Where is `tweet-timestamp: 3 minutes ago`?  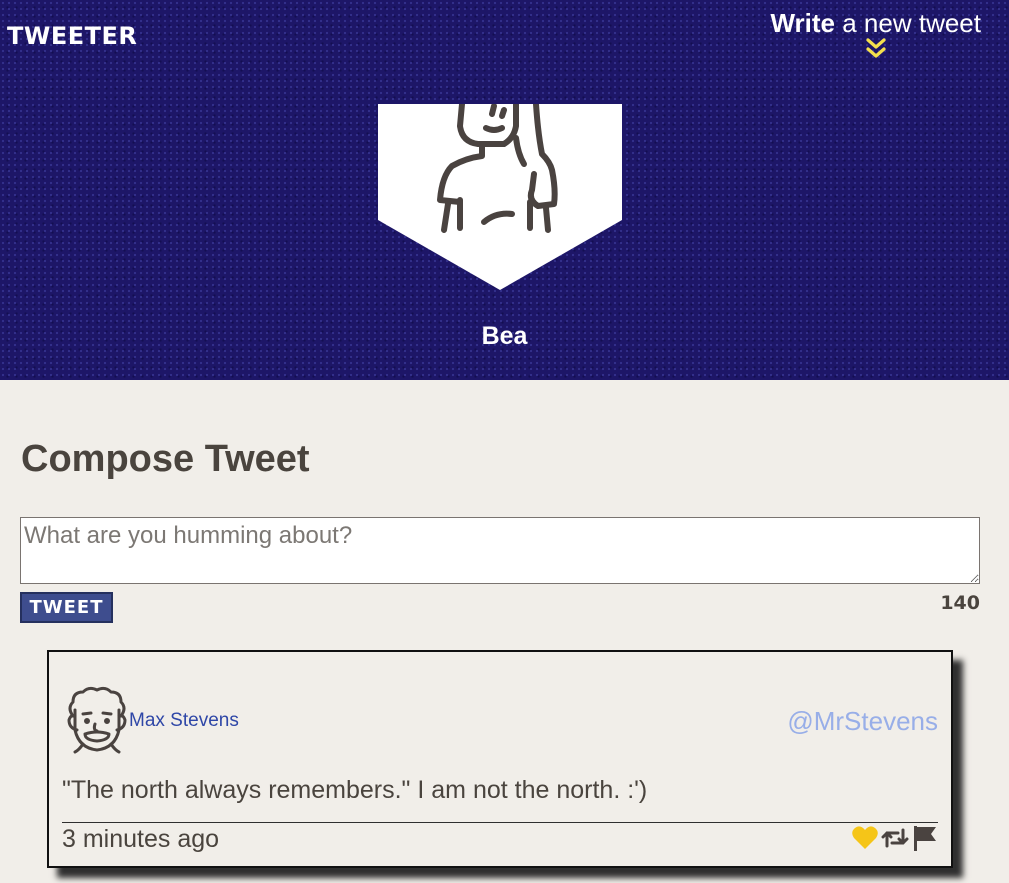 tweet-timestamp: 3 minutes ago is located at coordinates (141, 839).